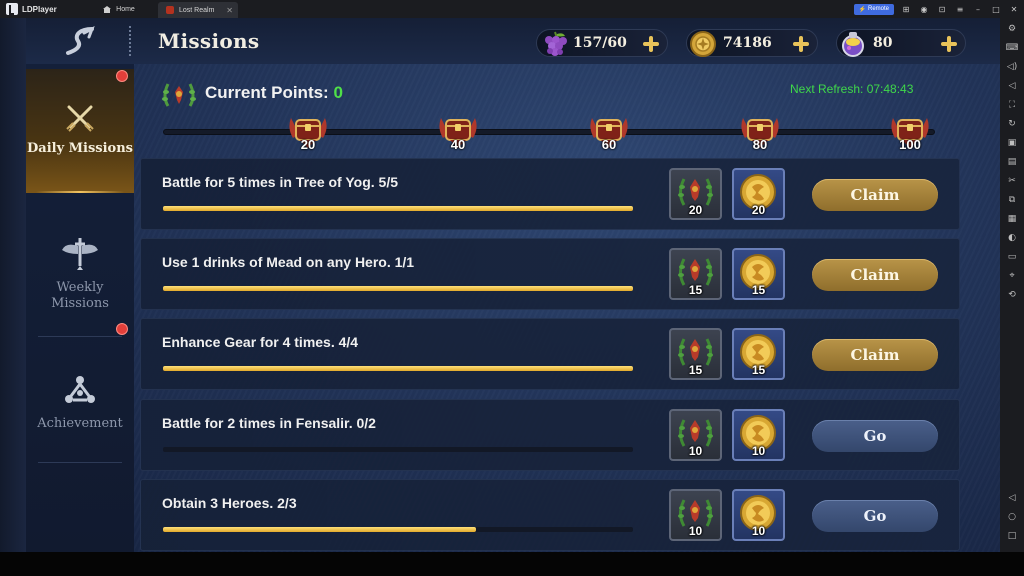 This screenshot has width=1024, height=576. I want to click on operations-icon: ▤, so click(1012, 162).